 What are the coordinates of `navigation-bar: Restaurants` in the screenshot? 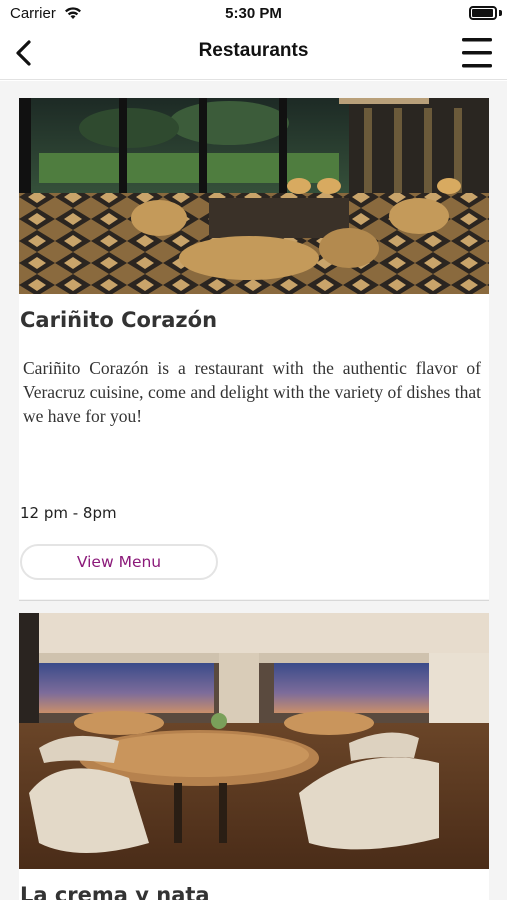 It's located at (253, 54).